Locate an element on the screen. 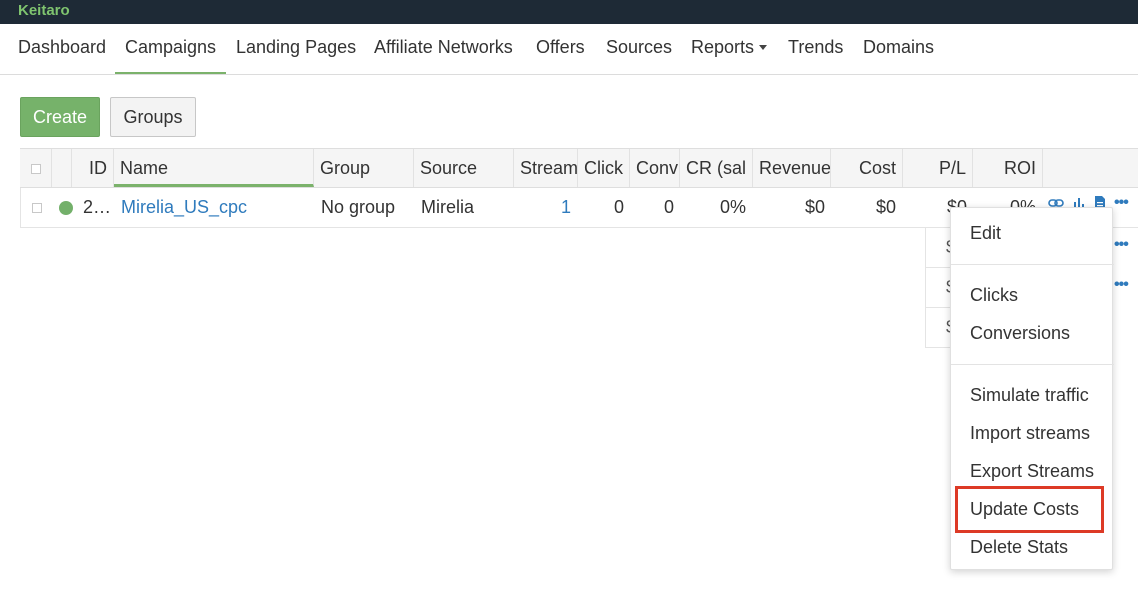  header-pl: P/L is located at coordinates (938, 168).